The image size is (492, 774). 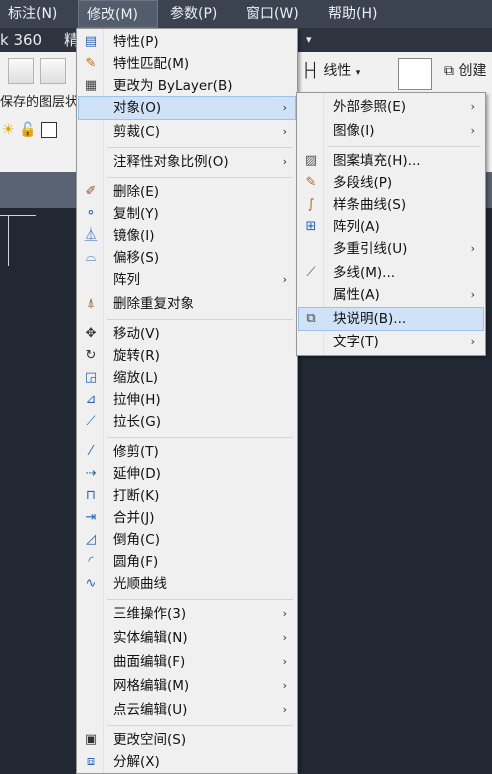 I want to click on menu-item-label: 延伸(D), so click(x=137, y=474).